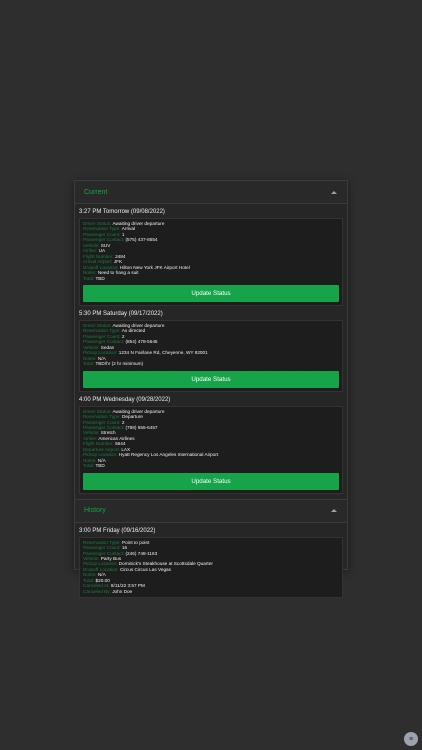 This screenshot has width=422, height=750. I want to click on history-section-header: History, so click(211, 510).